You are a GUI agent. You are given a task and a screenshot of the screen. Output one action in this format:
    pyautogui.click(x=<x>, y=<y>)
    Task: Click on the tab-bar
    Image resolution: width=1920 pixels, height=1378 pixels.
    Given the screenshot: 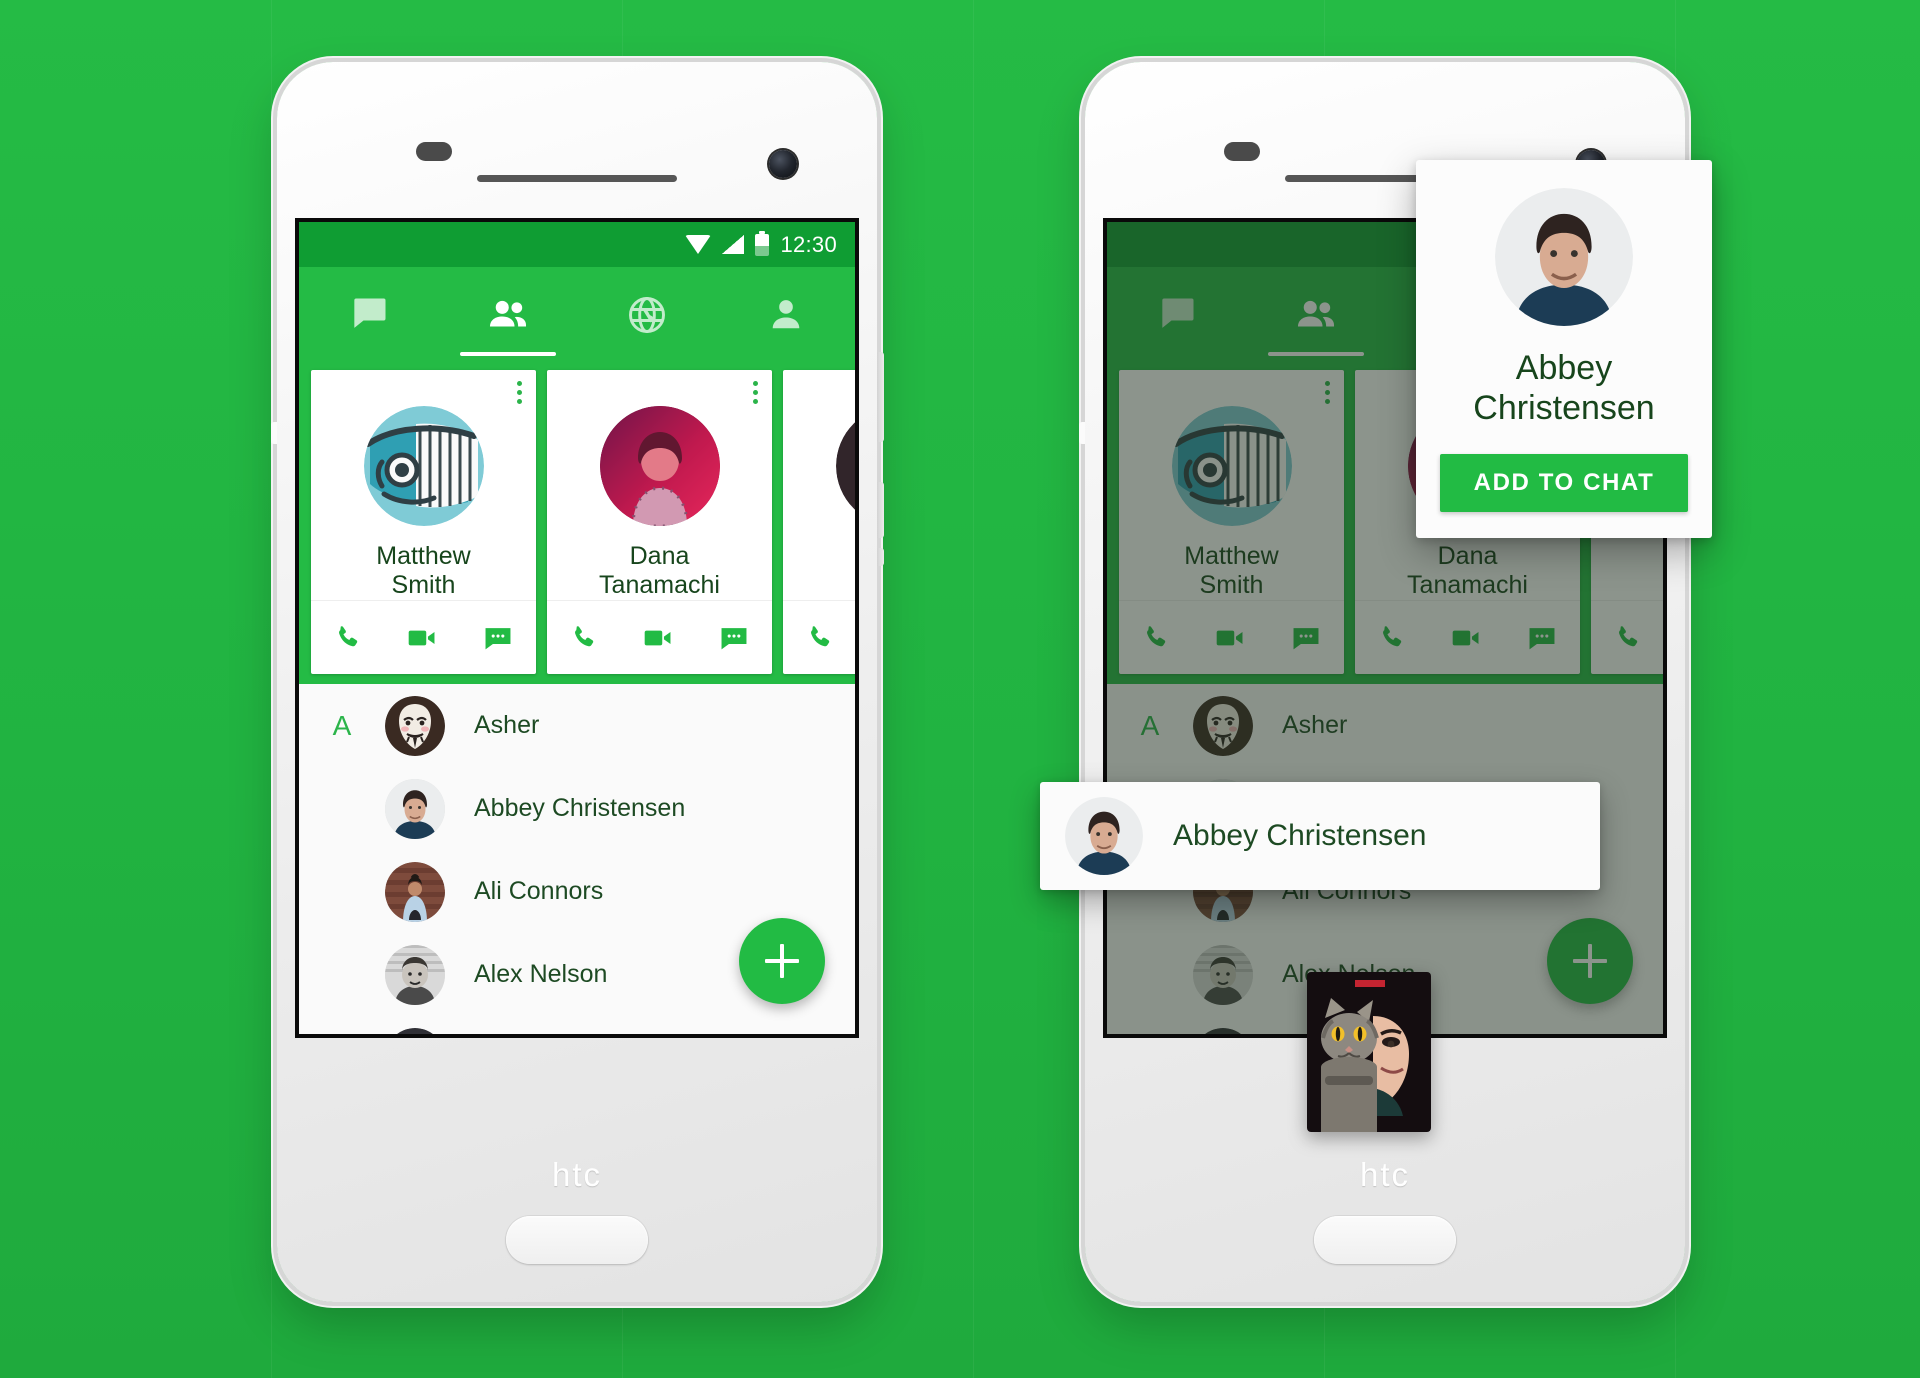 What is the action you would take?
    pyautogui.click(x=577, y=314)
    